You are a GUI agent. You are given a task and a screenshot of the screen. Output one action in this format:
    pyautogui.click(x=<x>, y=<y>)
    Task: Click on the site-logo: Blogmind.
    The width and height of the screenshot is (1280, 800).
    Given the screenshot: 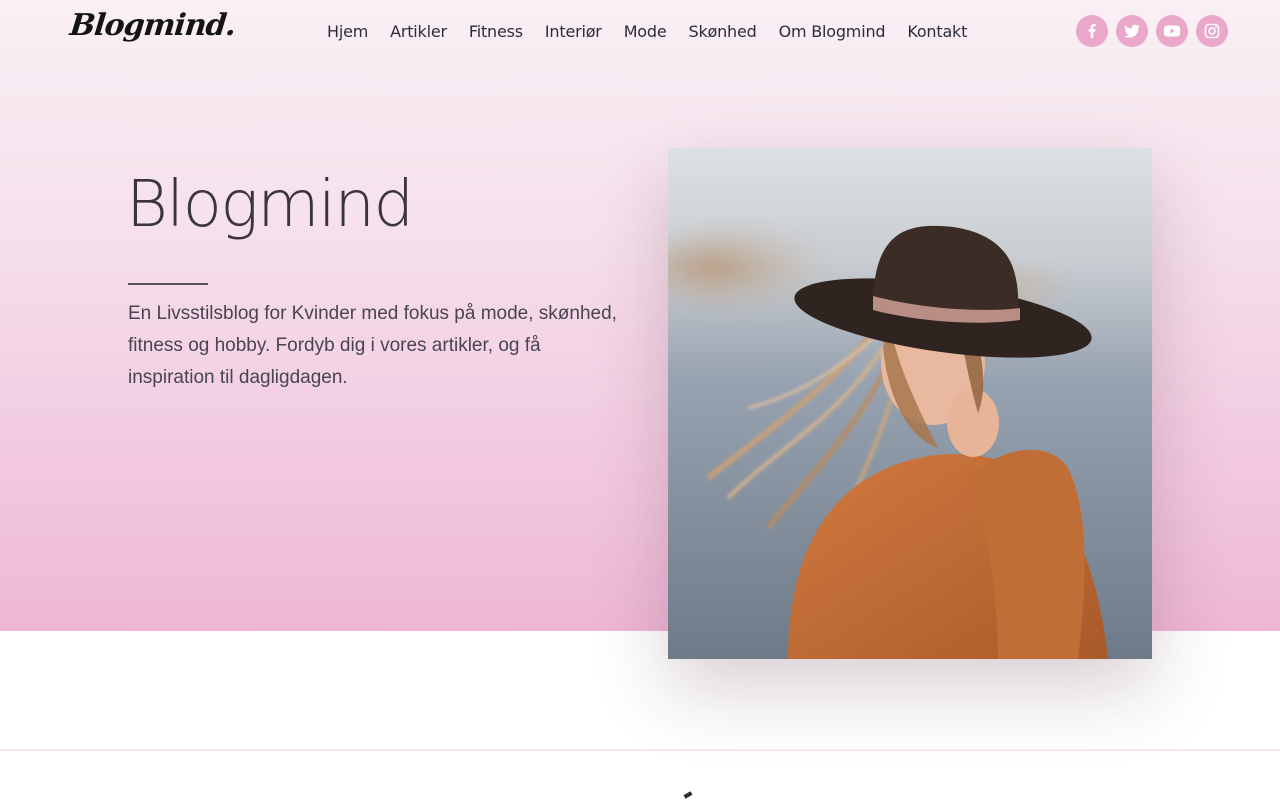 What is the action you would take?
    pyautogui.click(x=152, y=25)
    